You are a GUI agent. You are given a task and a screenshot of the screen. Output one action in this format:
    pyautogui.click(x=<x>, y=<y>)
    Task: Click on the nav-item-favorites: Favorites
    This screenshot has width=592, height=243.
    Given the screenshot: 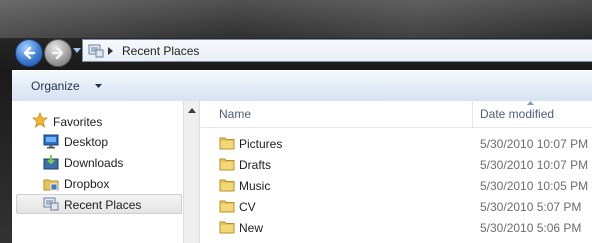 What is the action you would take?
    pyautogui.click(x=96, y=122)
    